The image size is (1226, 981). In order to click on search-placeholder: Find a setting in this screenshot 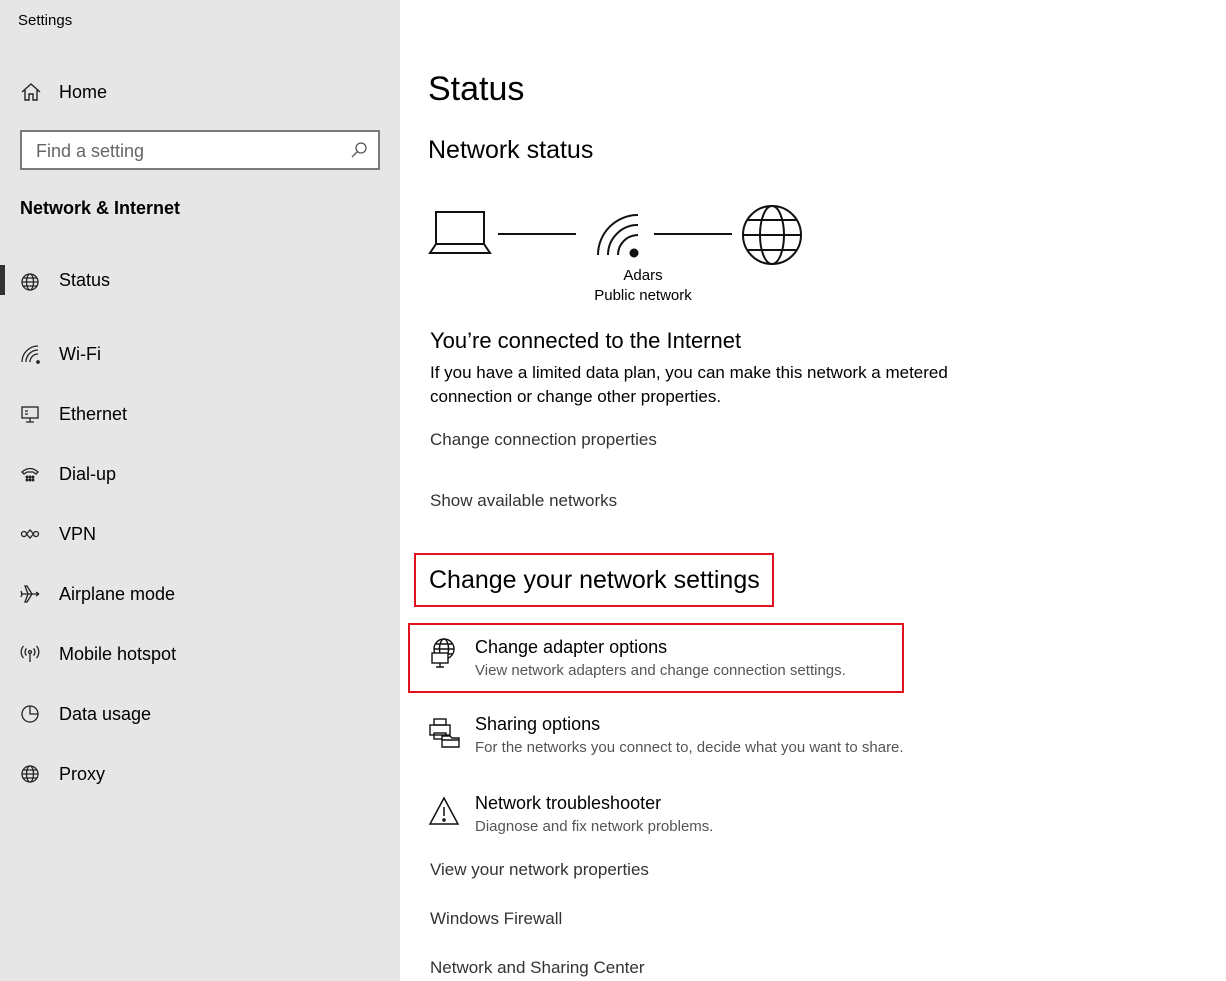, I will do `click(90, 151)`.